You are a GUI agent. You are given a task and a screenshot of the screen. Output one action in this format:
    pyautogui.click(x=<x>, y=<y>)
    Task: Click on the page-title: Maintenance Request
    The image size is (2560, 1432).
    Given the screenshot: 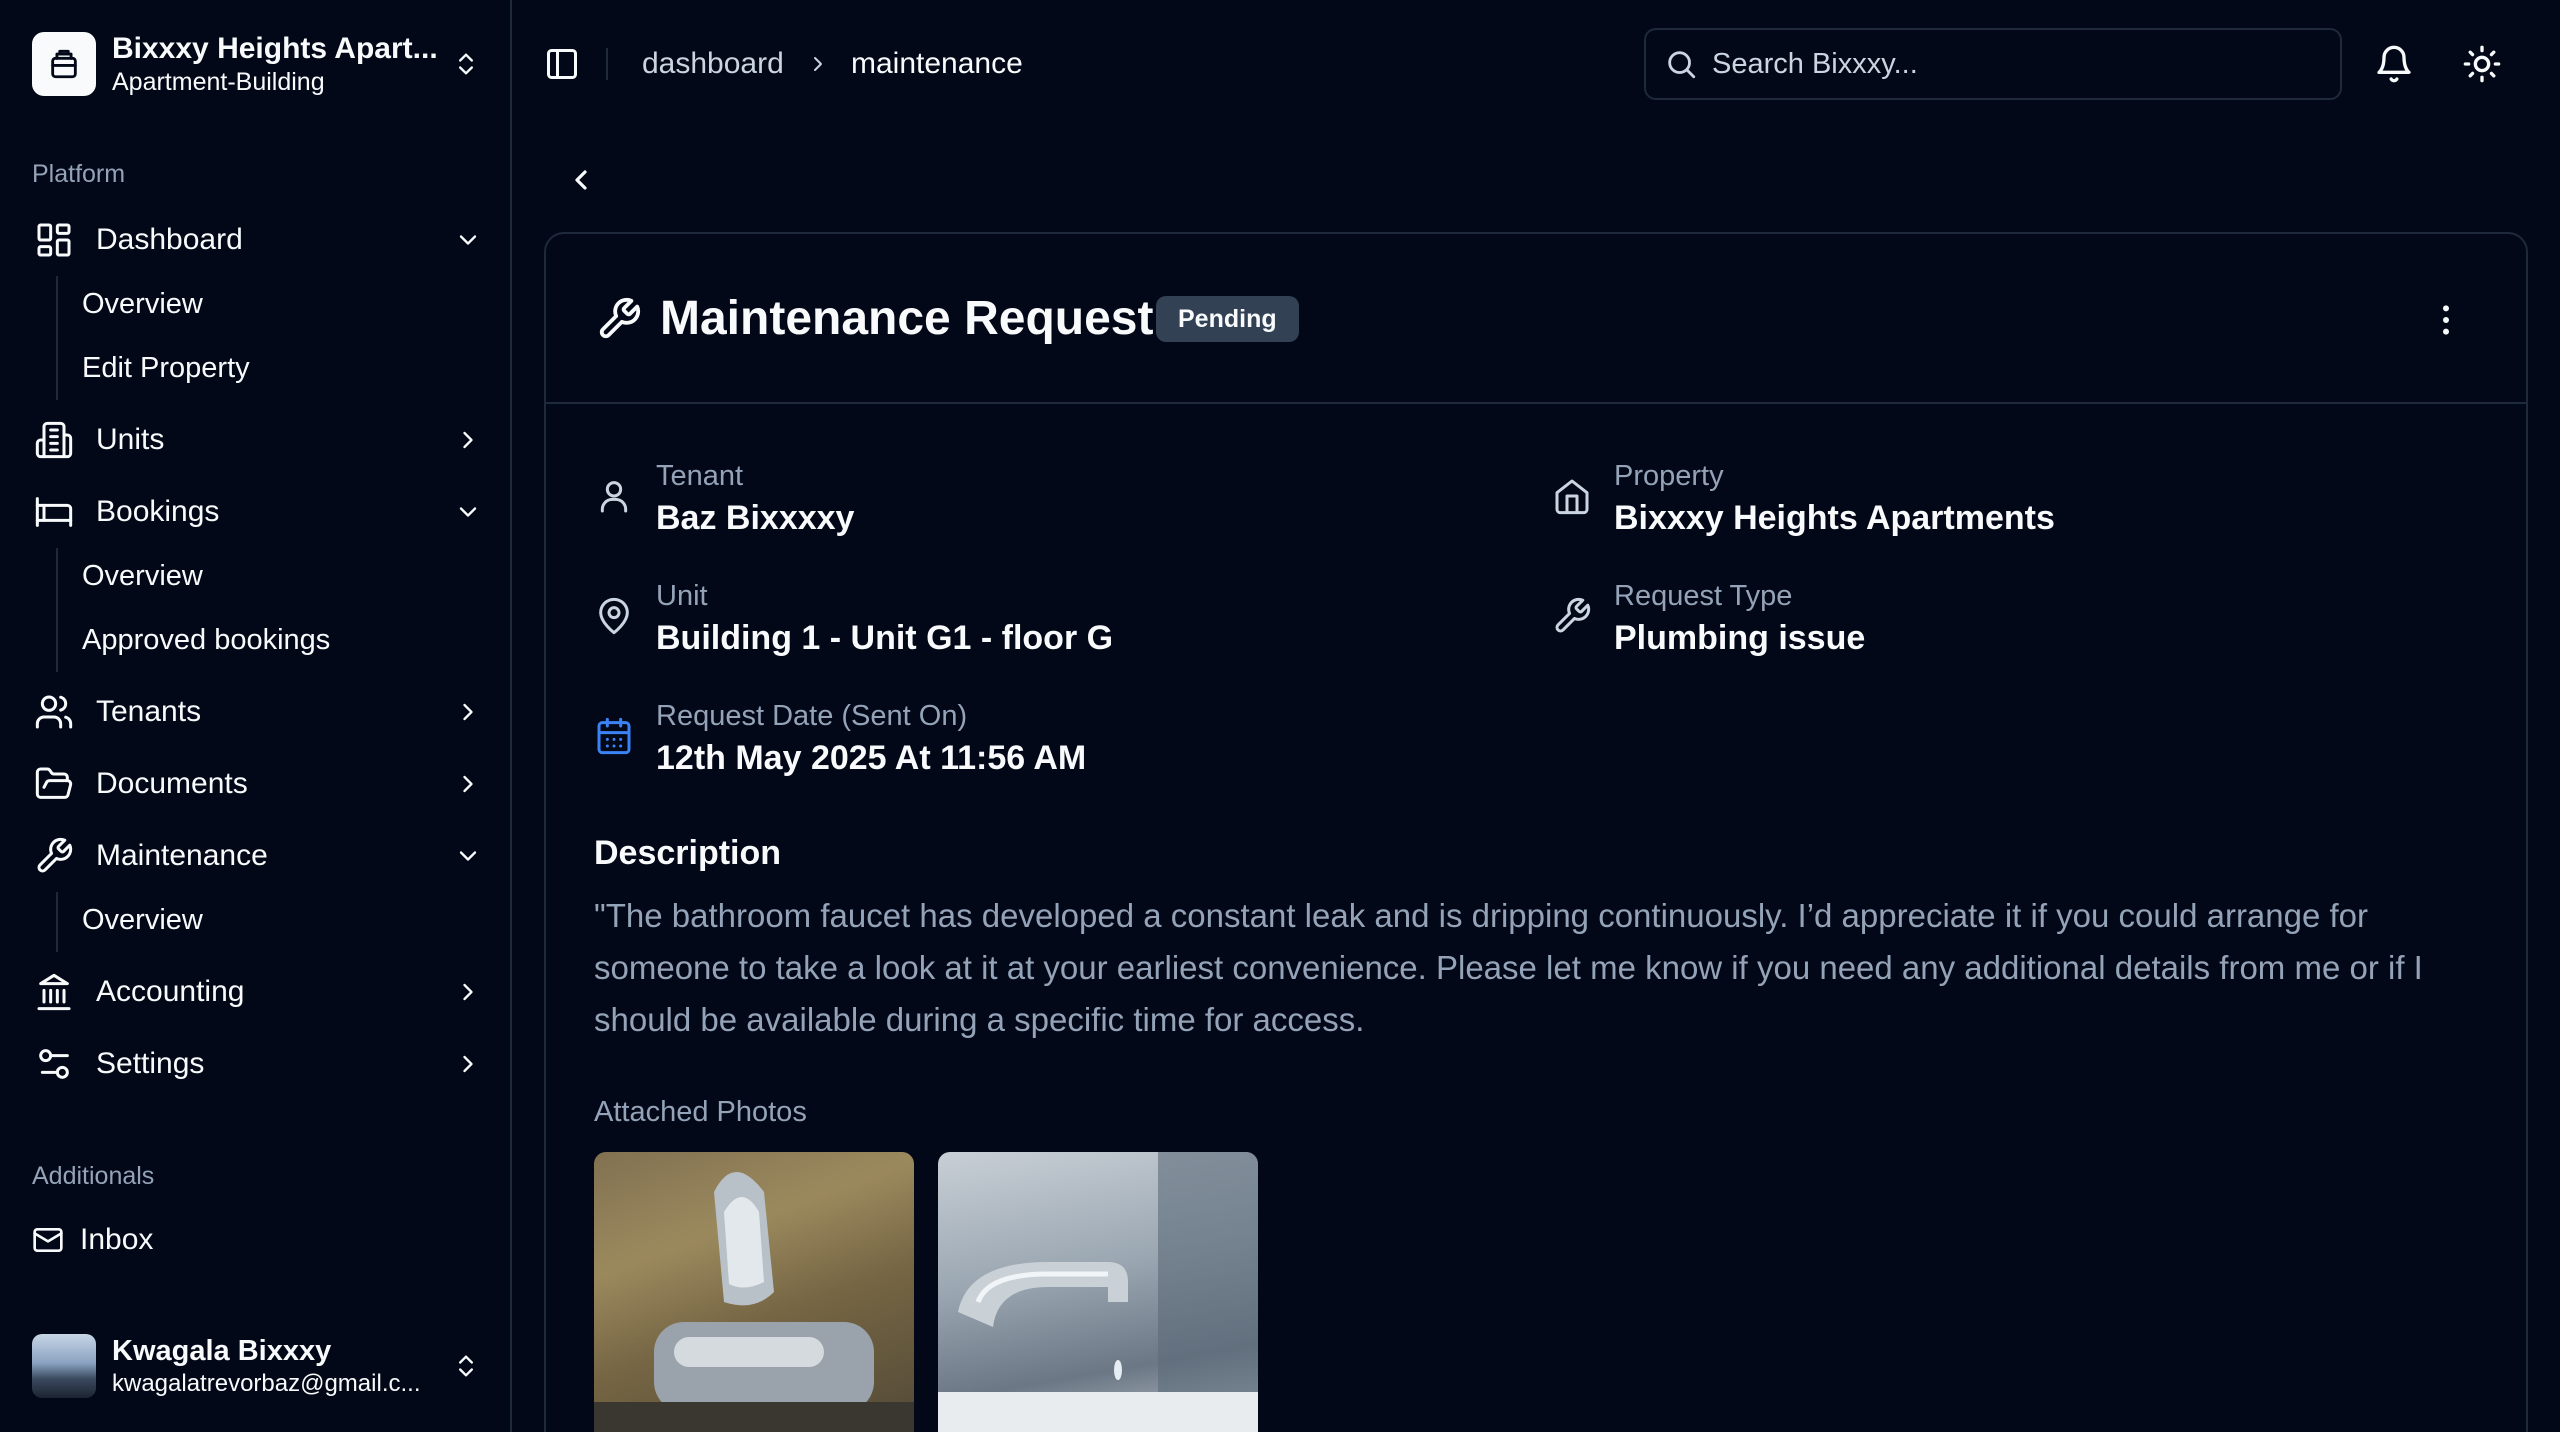 What is the action you would take?
    pyautogui.click(x=907, y=318)
    